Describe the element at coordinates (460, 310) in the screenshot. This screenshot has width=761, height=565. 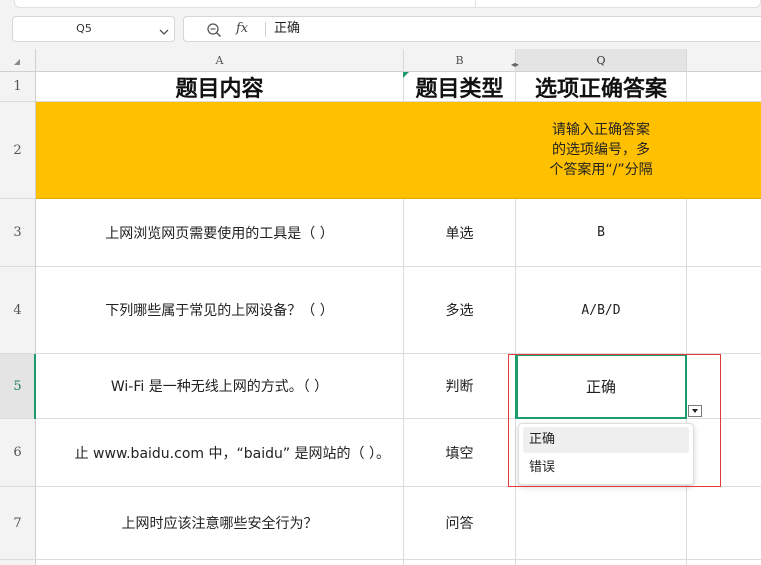
I see `cell-b4: 多选` at that location.